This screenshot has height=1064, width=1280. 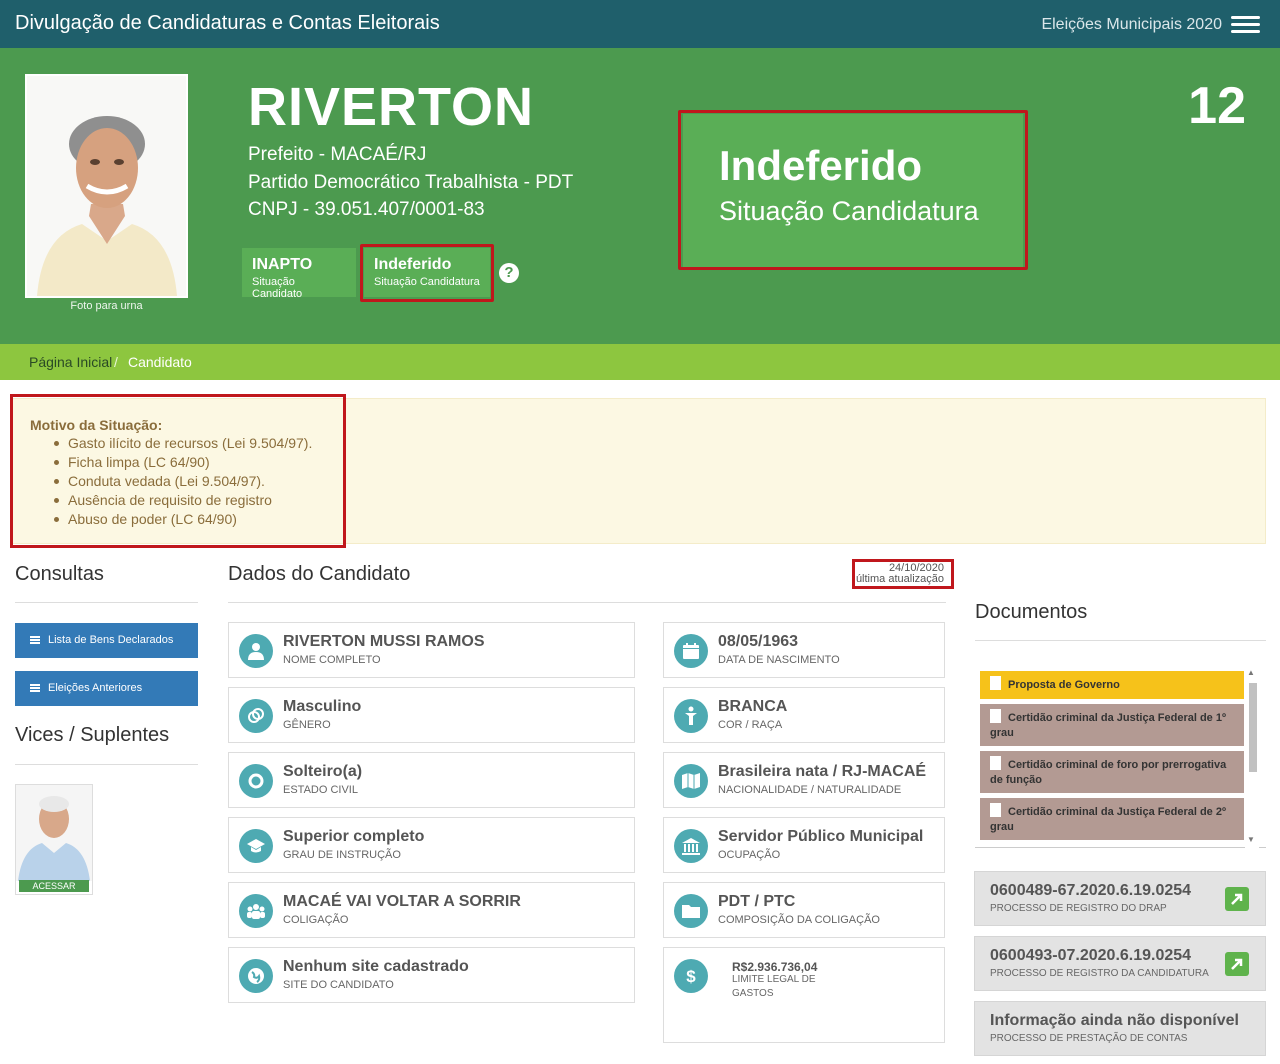 I want to click on map-icon, so click(x=691, y=781).